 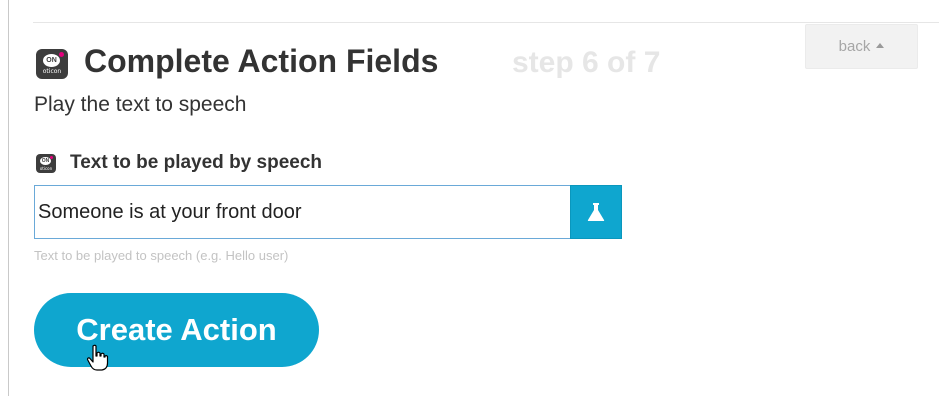 What do you see at coordinates (61, 54) in the screenshot?
I see `app-icon-dot` at bounding box center [61, 54].